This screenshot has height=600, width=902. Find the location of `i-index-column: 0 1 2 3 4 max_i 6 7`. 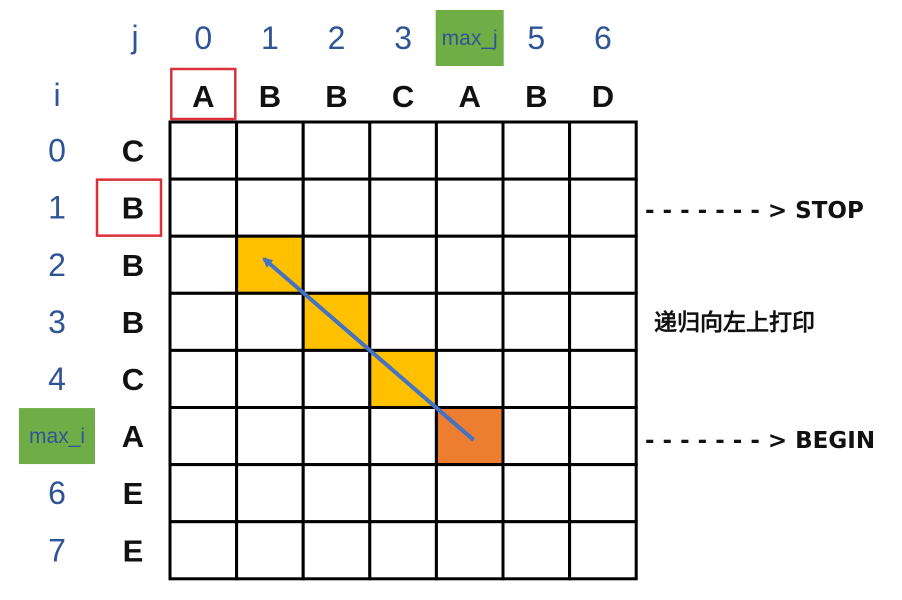

i-index-column: 0 1 2 3 4 max_i 6 7 is located at coordinates (57, 350).